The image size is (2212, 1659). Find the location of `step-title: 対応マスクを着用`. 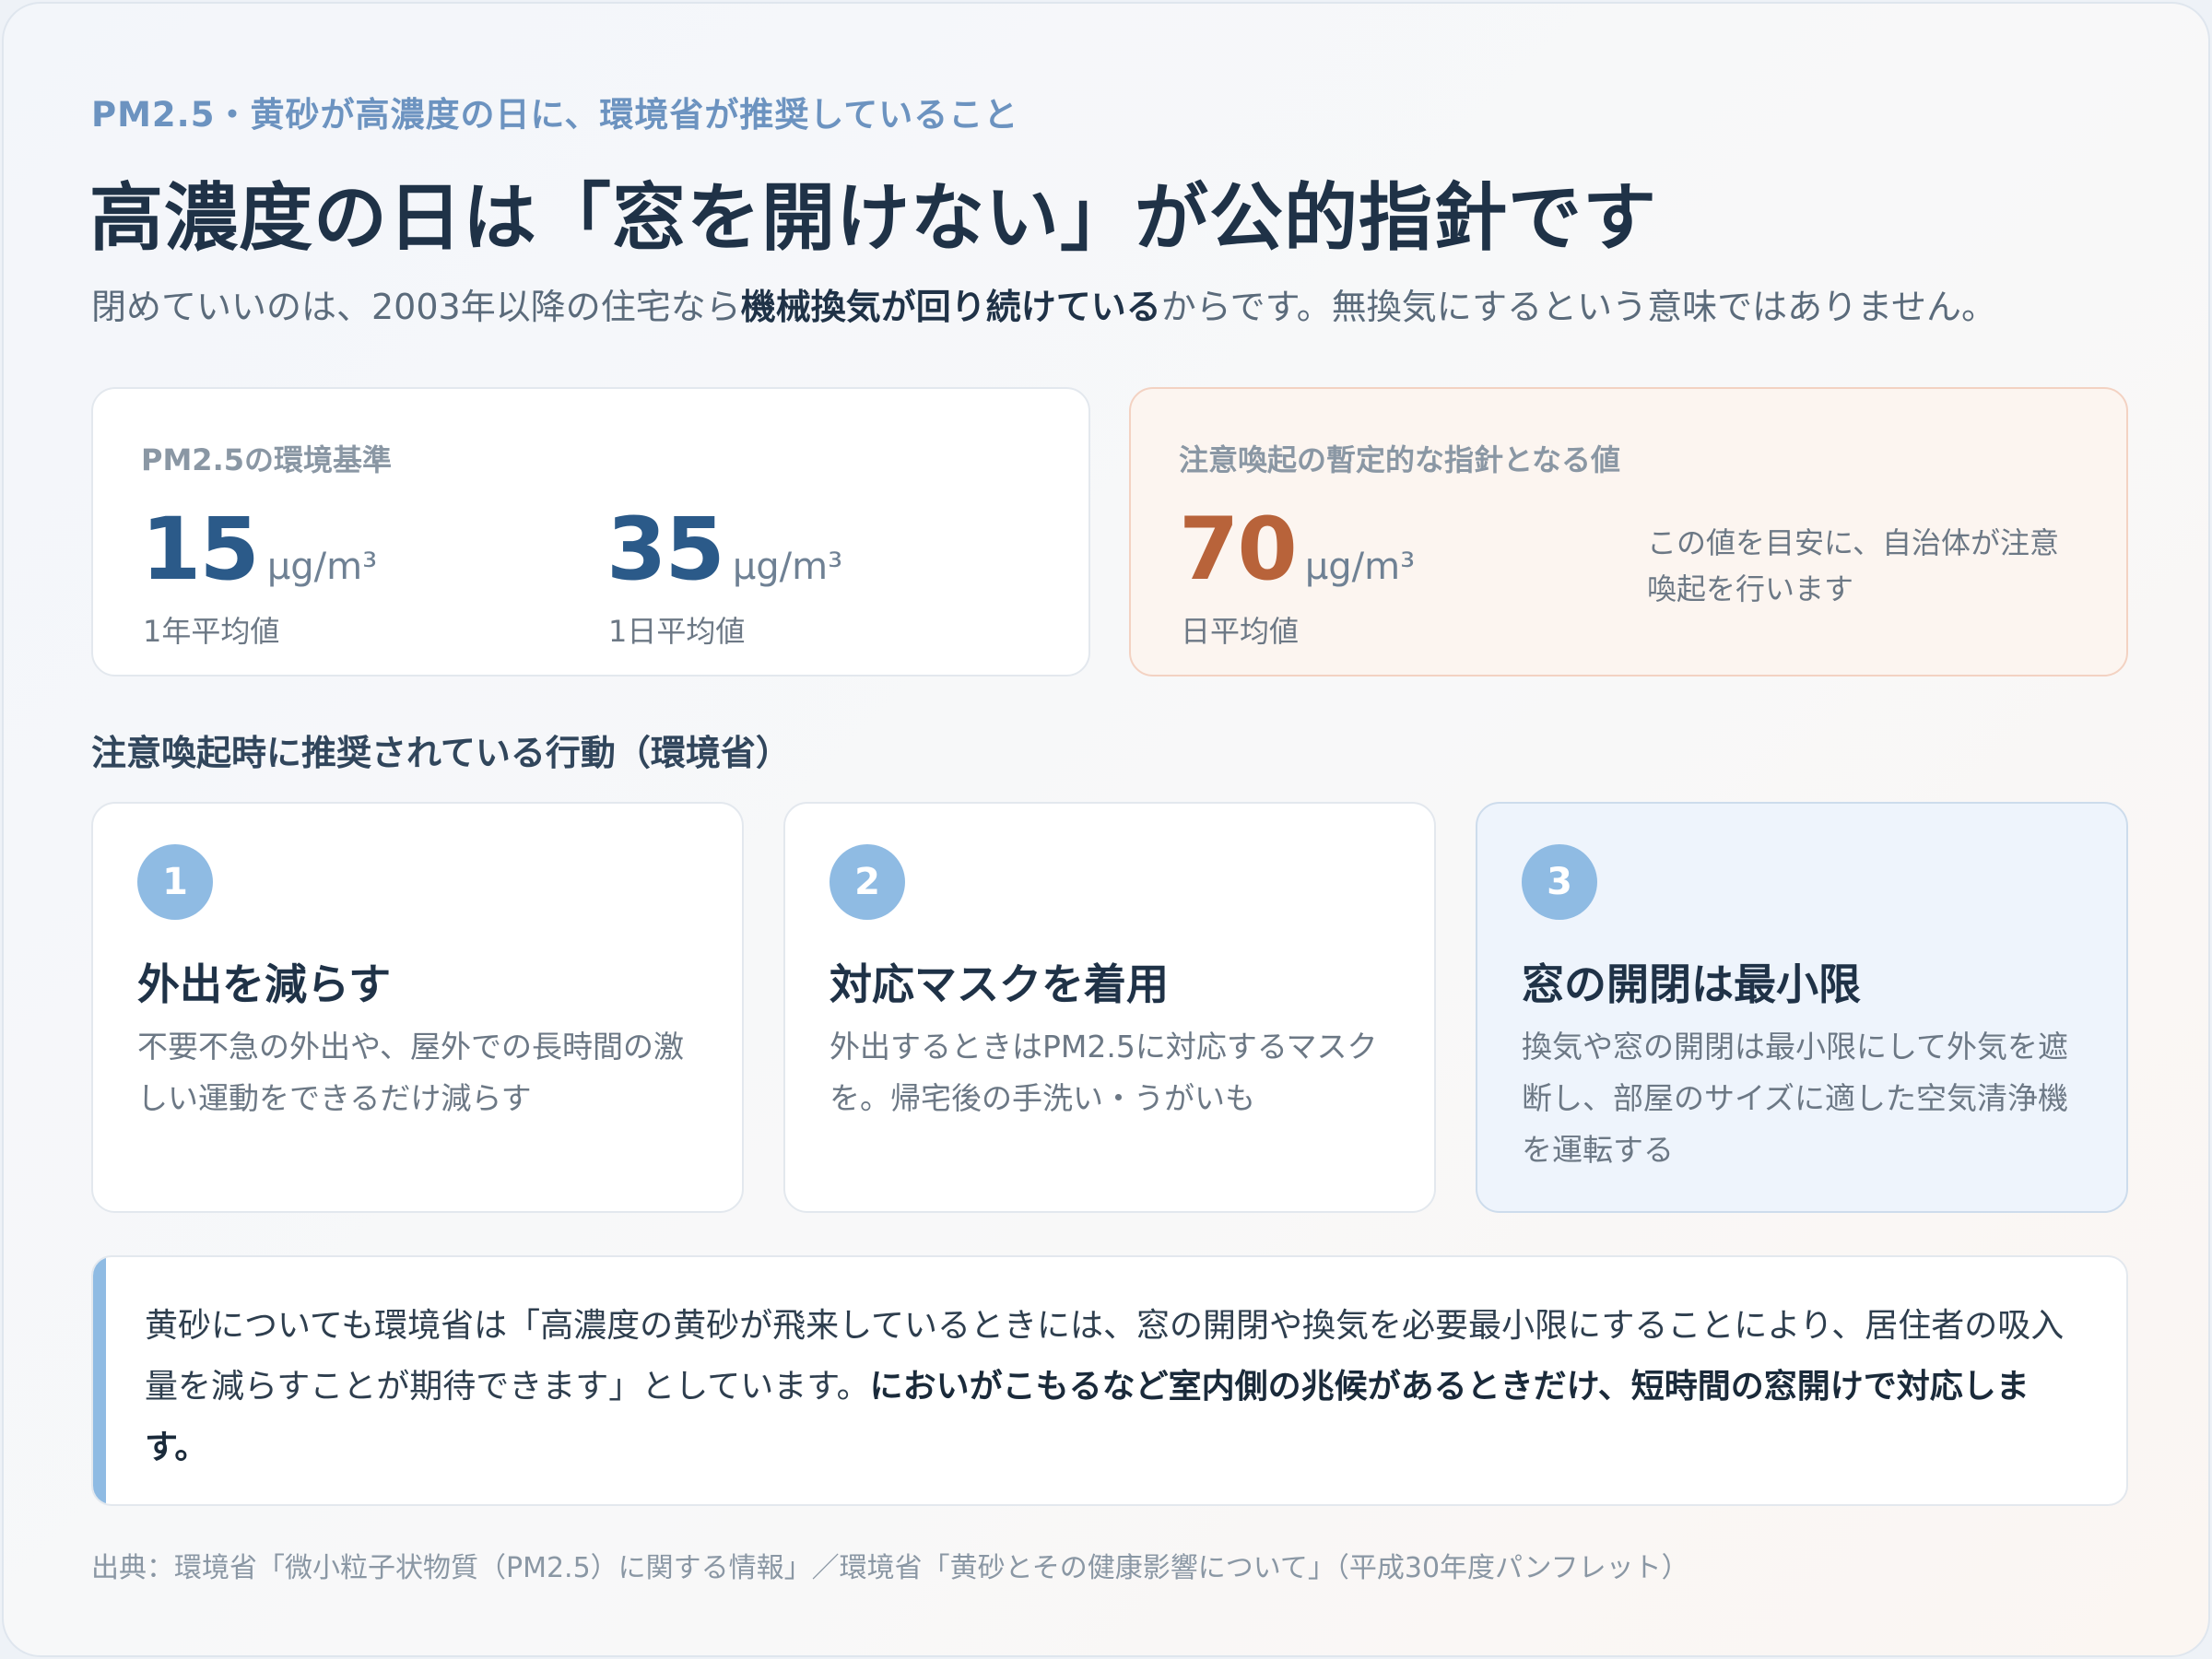

step-title: 対応マスクを着用 is located at coordinates (999, 984).